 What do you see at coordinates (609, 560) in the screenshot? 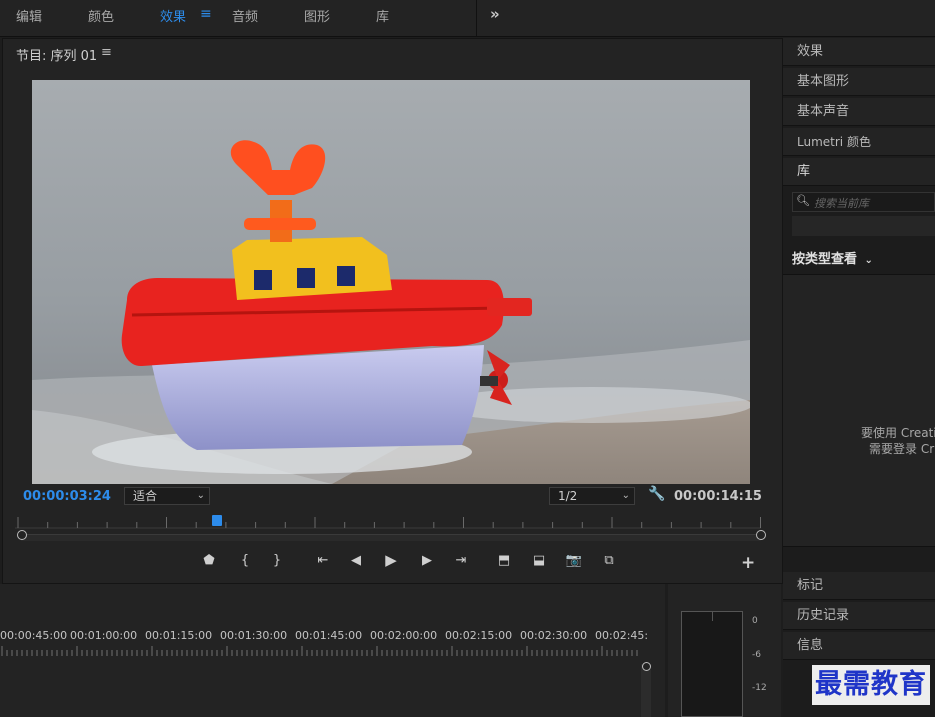
I see `comparison-view-button: ⧉` at bounding box center [609, 560].